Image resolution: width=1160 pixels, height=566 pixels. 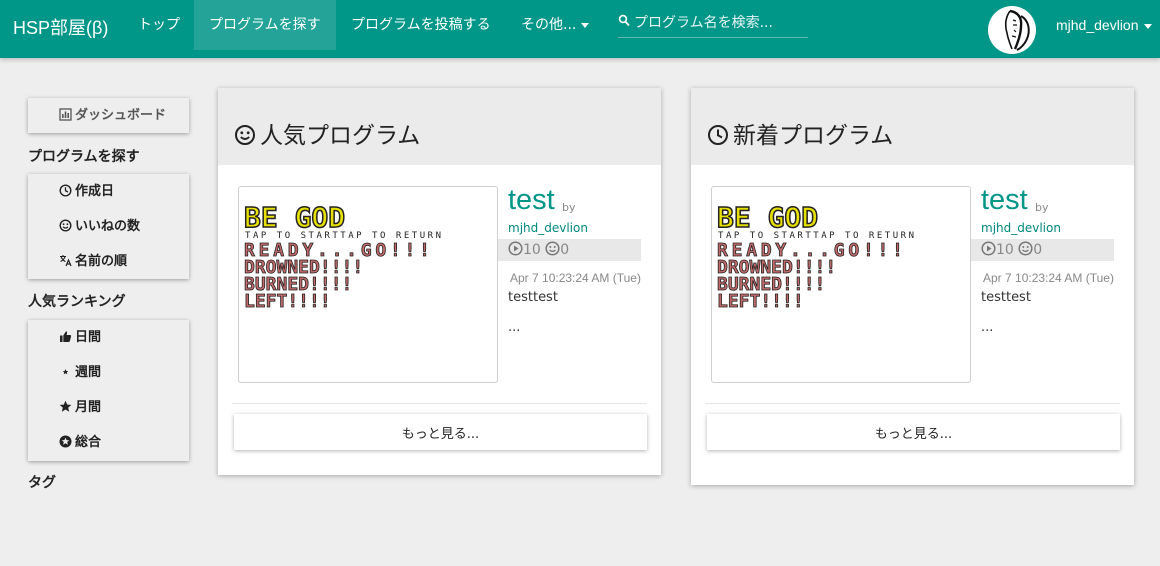 What do you see at coordinates (65, 441) in the screenshot?
I see `star-circle-icon` at bounding box center [65, 441].